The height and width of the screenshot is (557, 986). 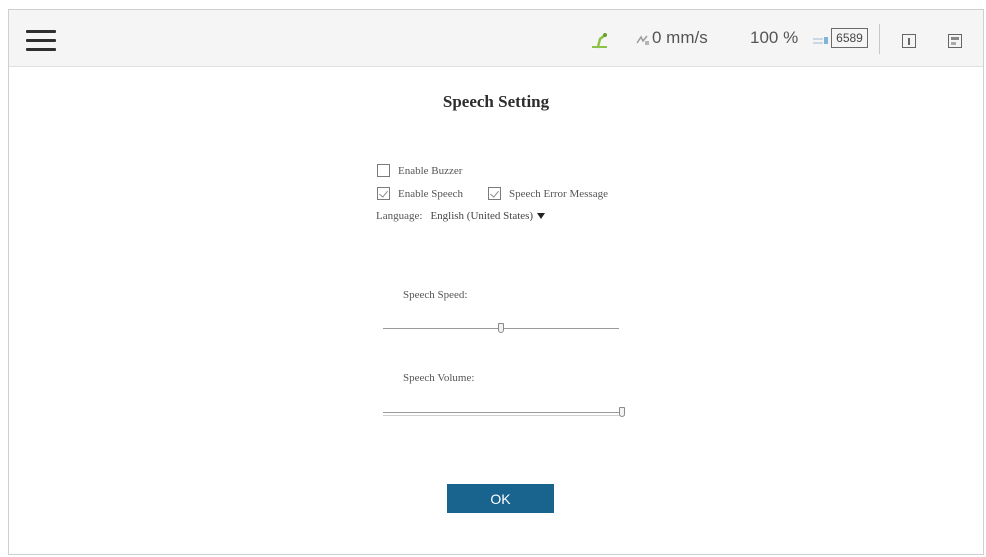 What do you see at coordinates (431, 193) in the screenshot?
I see `enable-speech-label: Enable Speech` at bounding box center [431, 193].